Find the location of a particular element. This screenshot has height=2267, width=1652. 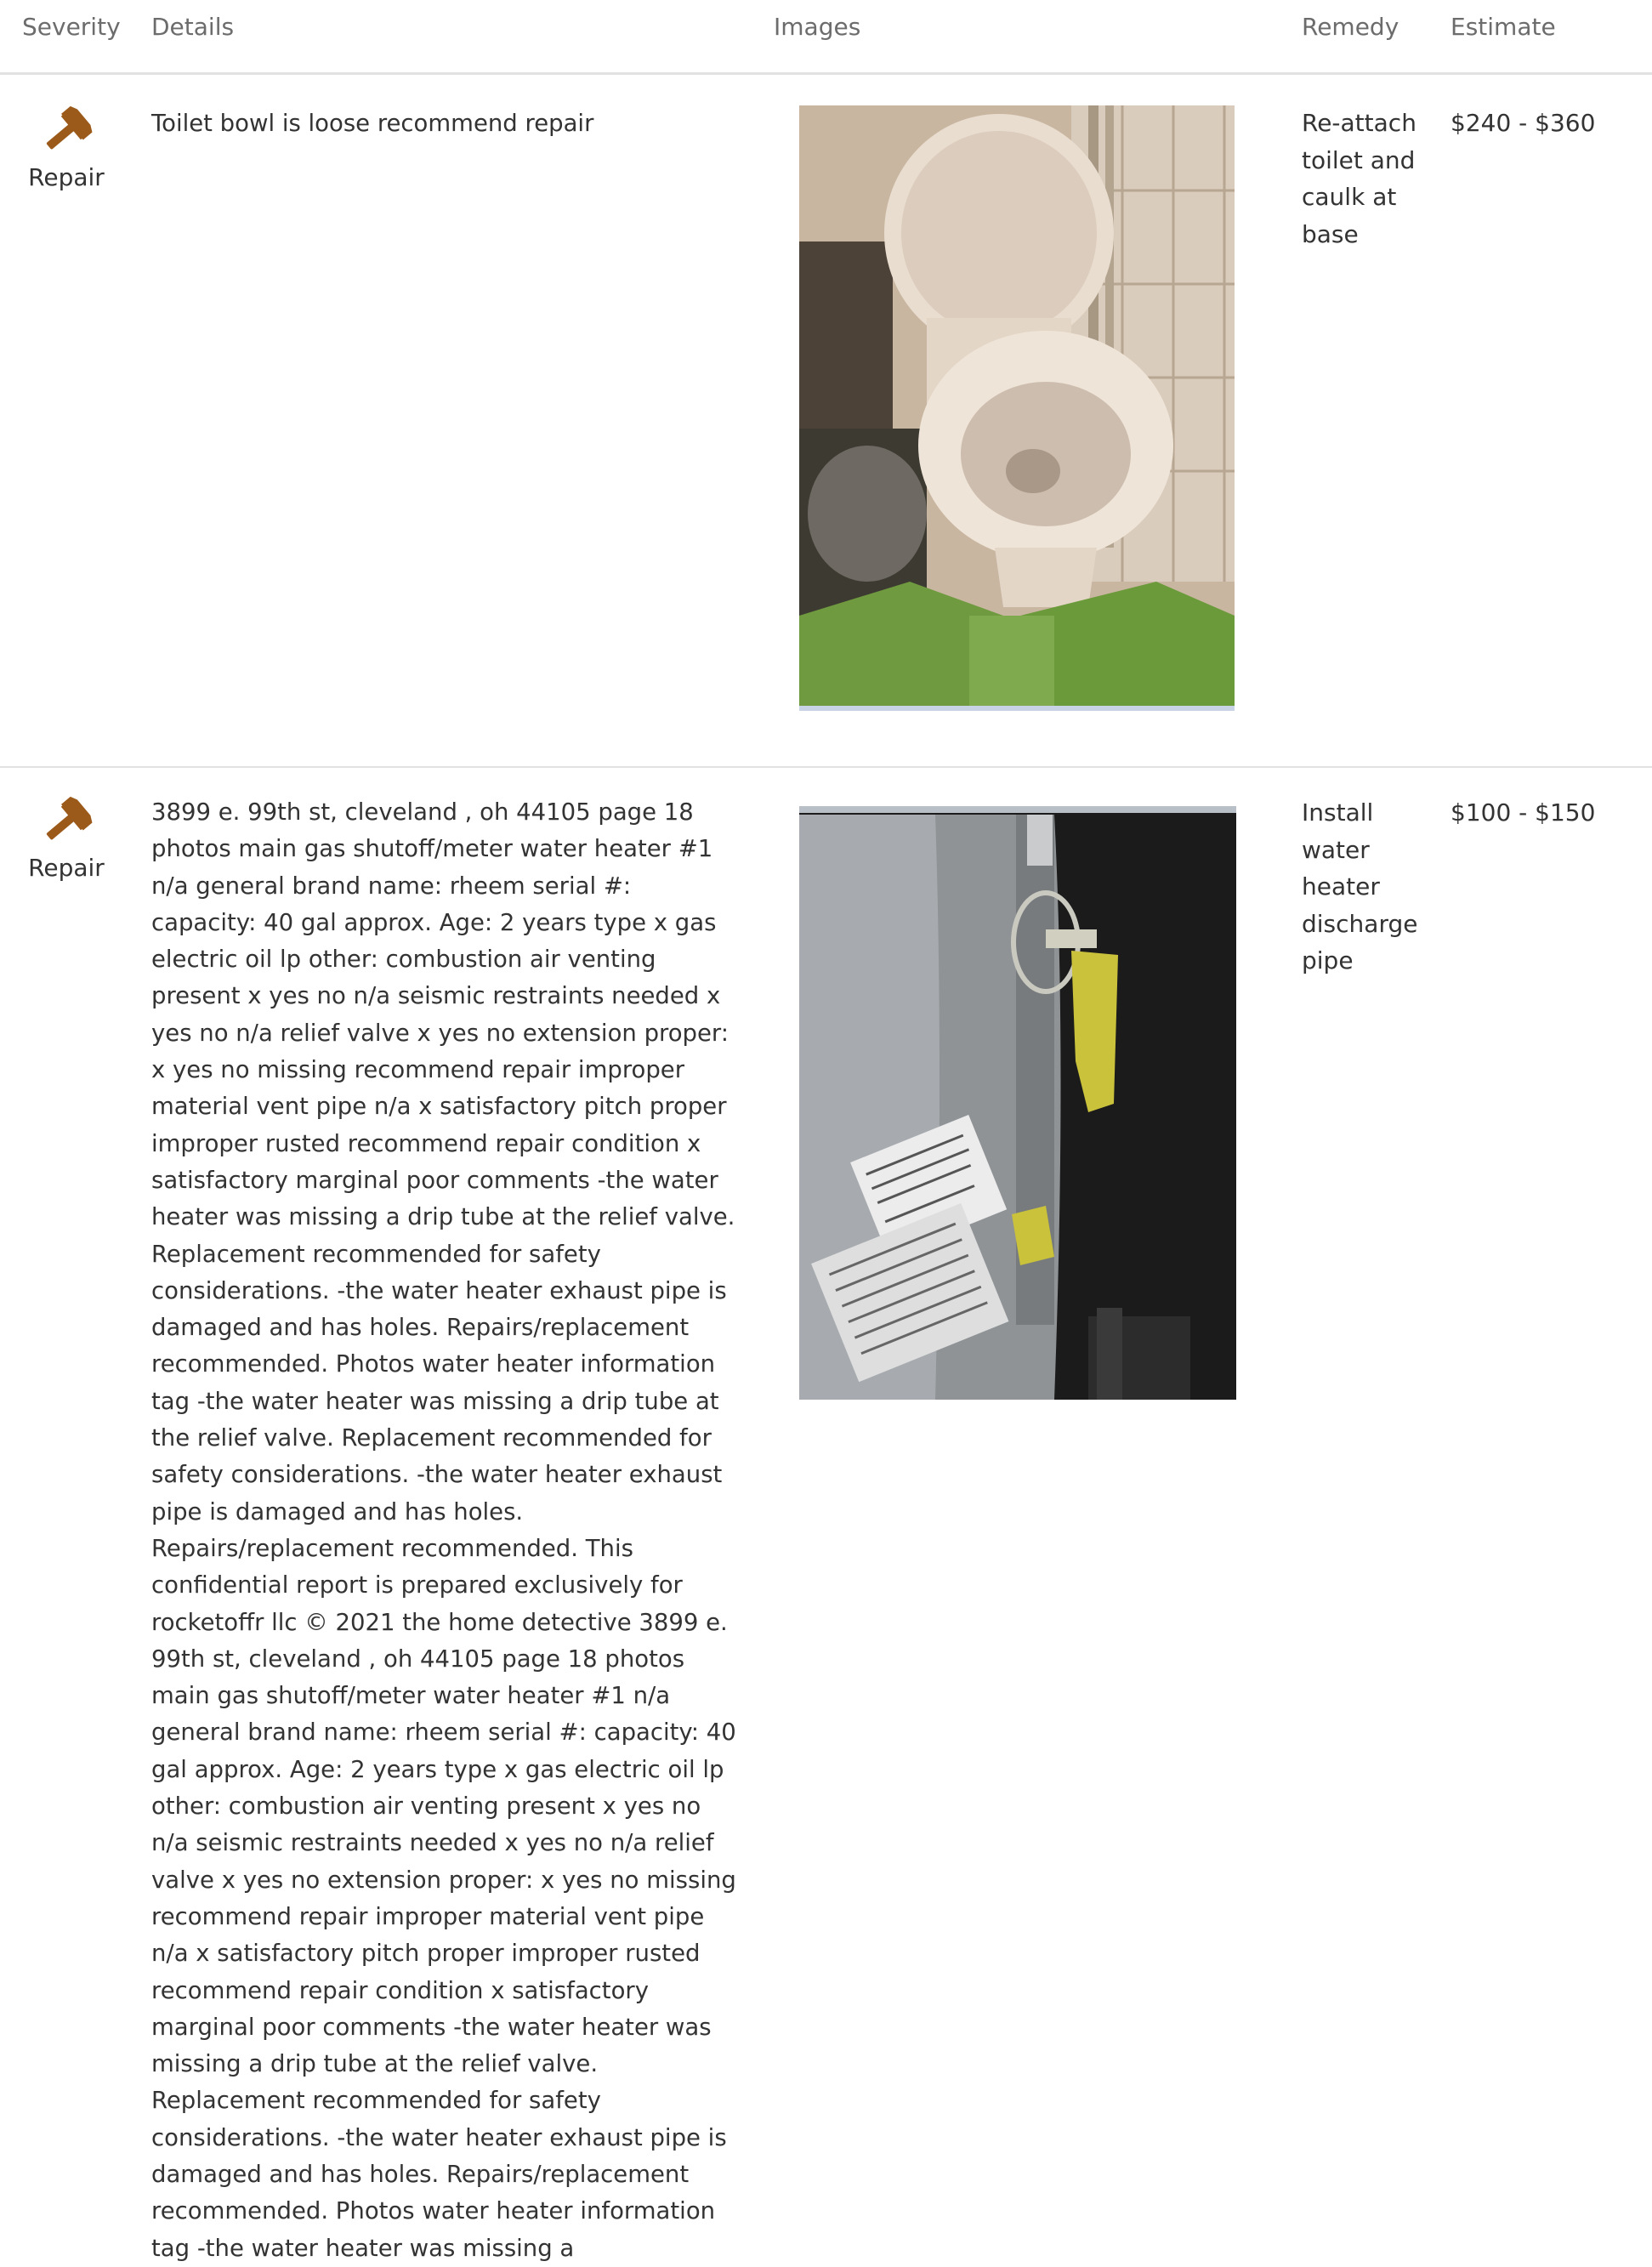

header-severity: Severity is located at coordinates (71, 28).